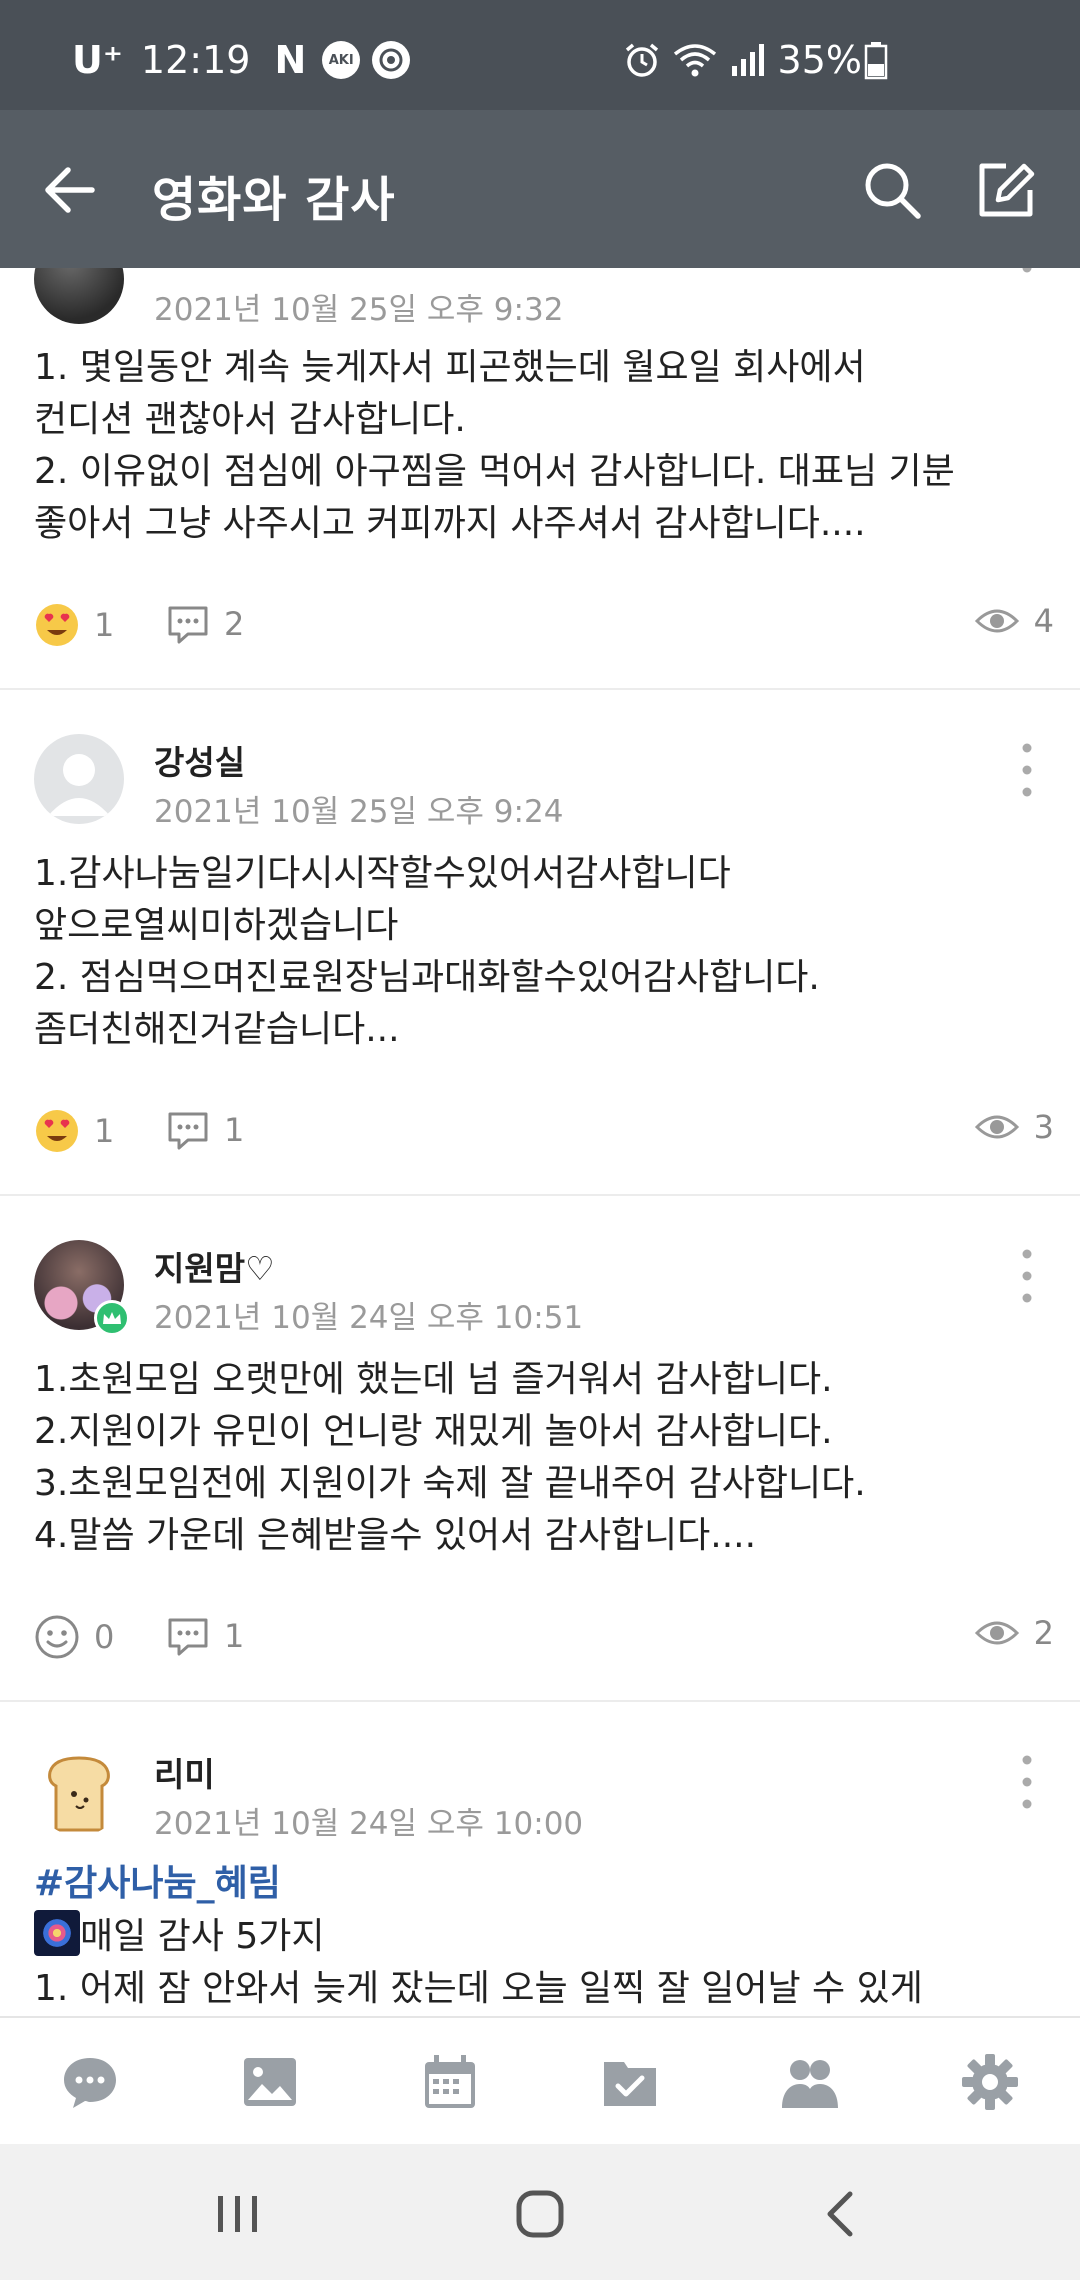 The image size is (1080, 2280). I want to click on hashtag-link: #감사나눔_혜림, so click(544, 1884).